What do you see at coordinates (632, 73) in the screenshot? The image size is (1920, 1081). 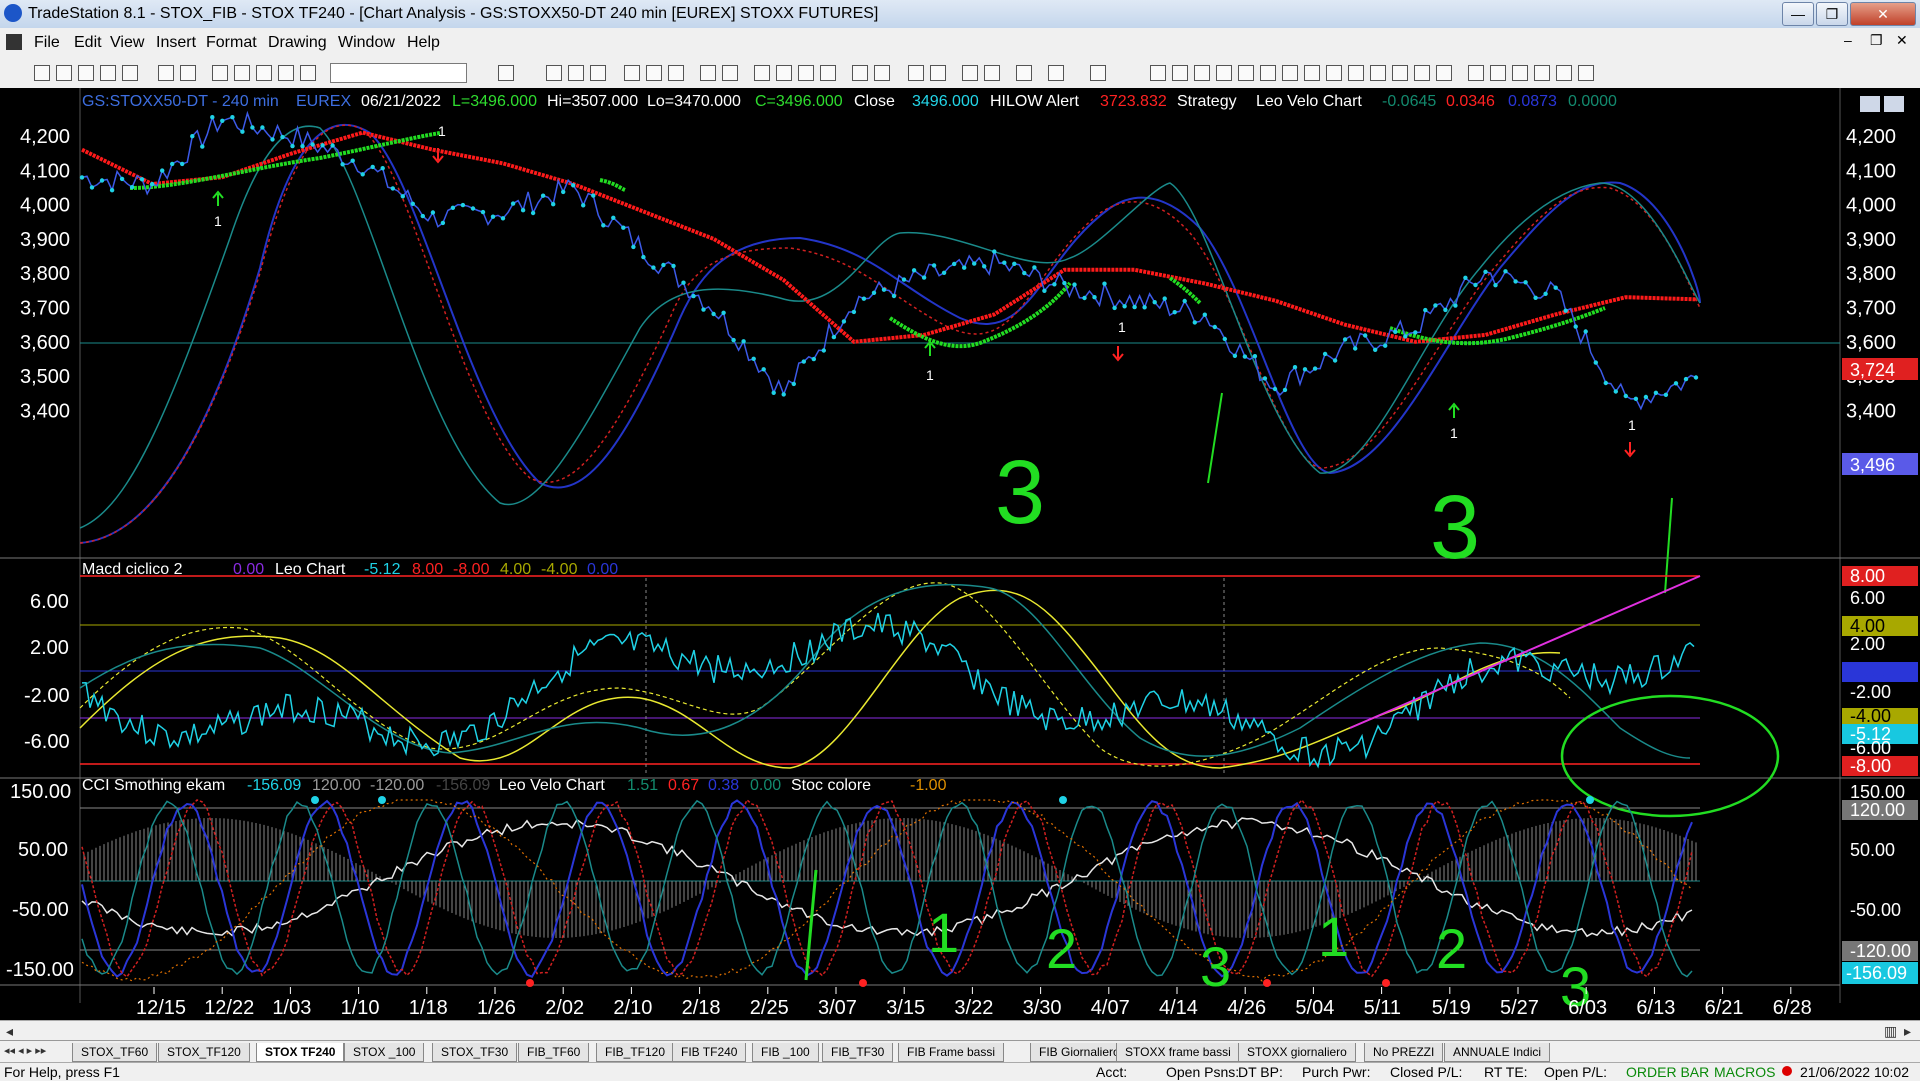 I see `link-icon` at bounding box center [632, 73].